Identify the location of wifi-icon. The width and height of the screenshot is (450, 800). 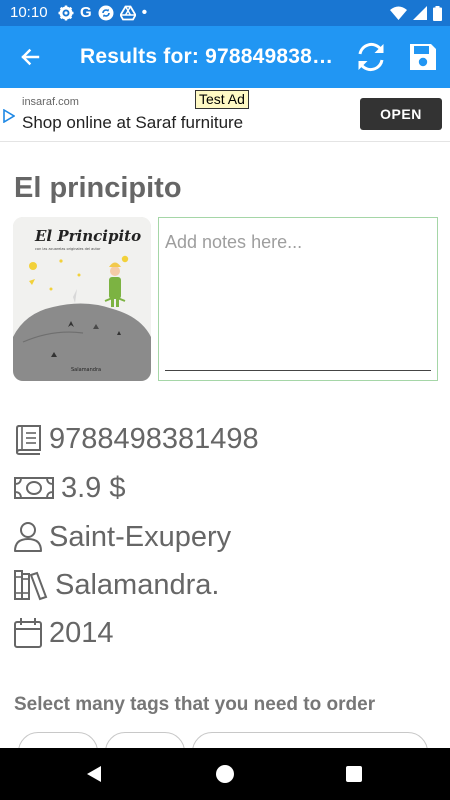
(398, 13).